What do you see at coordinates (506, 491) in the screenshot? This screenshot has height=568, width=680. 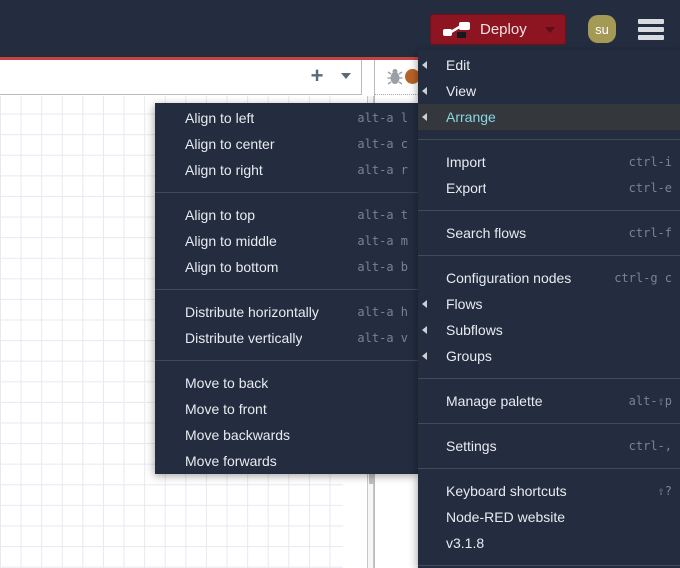 I see `menu-item-label: Keyboard shortcuts` at bounding box center [506, 491].